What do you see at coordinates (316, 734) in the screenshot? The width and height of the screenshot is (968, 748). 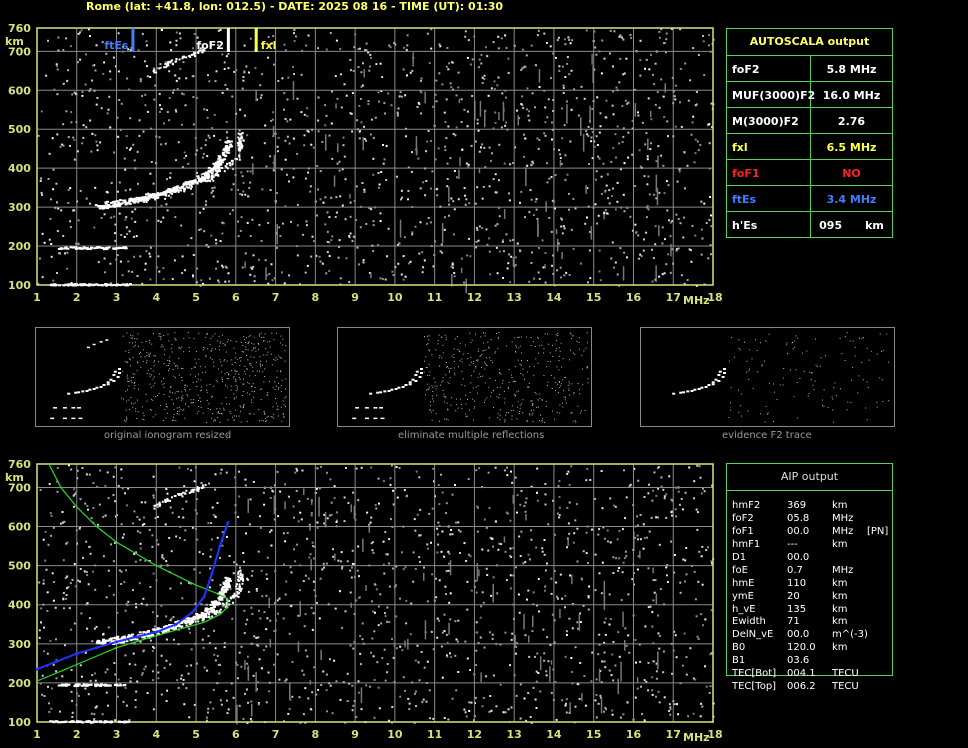 I see `x-tick-label: 8` at bounding box center [316, 734].